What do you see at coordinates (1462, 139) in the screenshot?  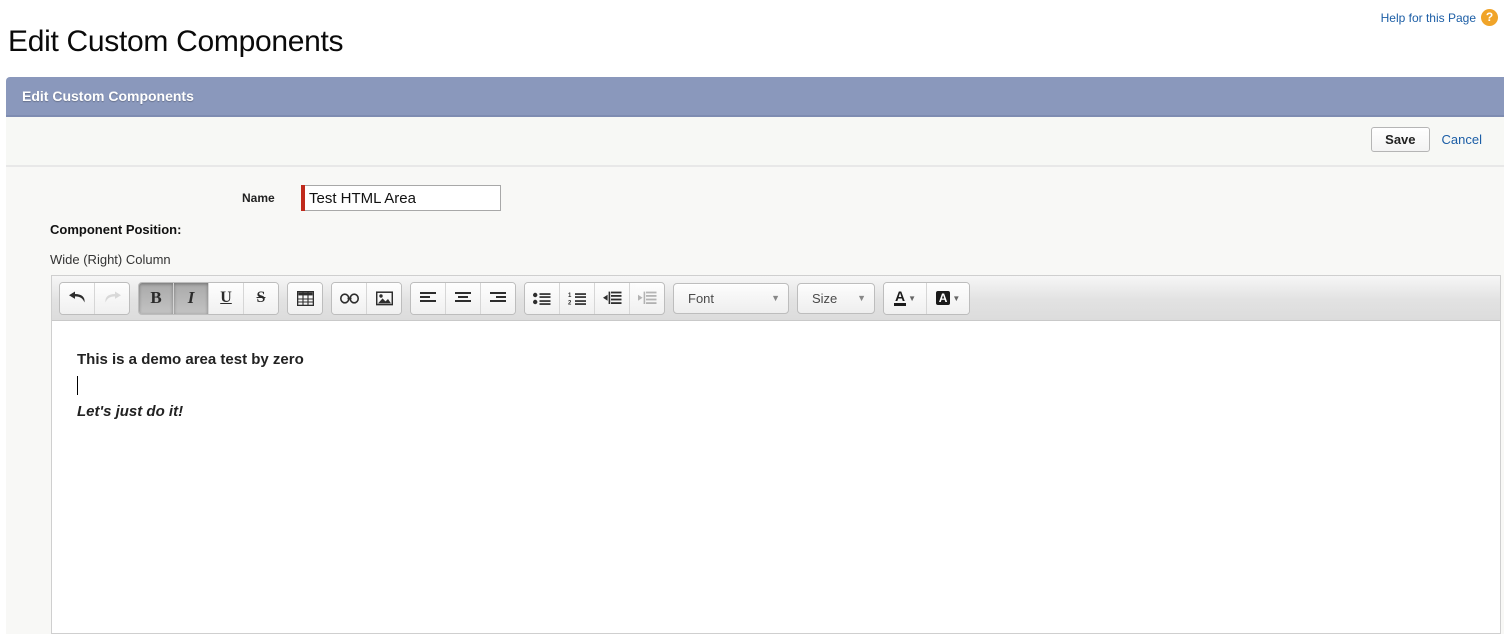 I see `cancel-button: Cancel` at bounding box center [1462, 139].